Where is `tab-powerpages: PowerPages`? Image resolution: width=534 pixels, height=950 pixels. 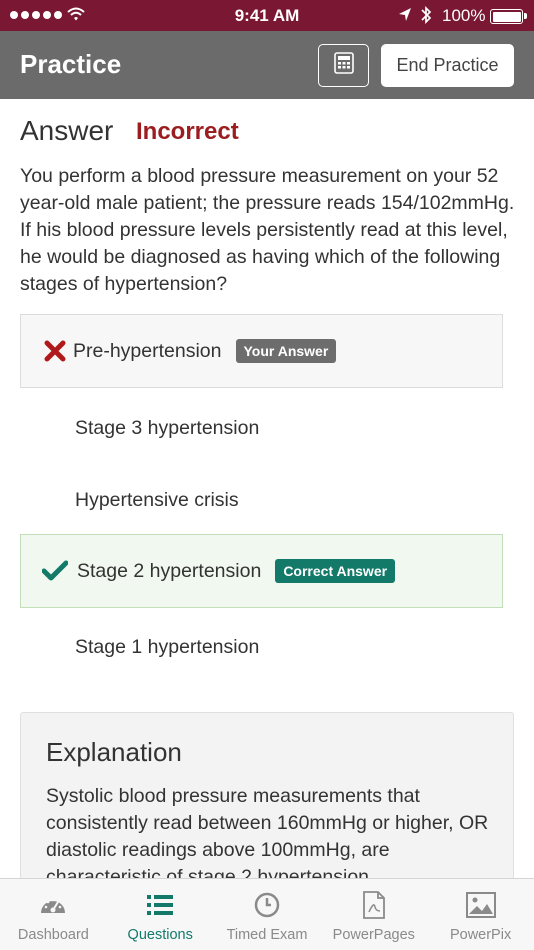
tab-powerpages: PowerPages is located at coordinates (373, 914).